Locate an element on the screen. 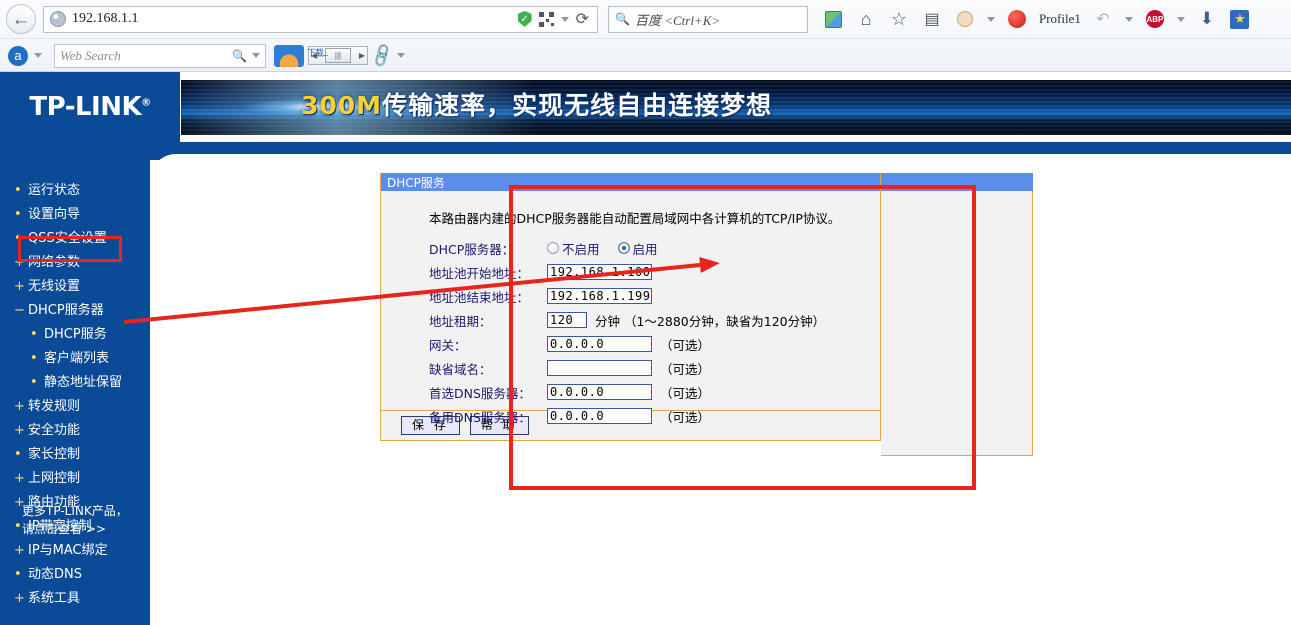 This screenshot has height=625, width=1291. qr-code-icon is located at coordinates (546, 19).